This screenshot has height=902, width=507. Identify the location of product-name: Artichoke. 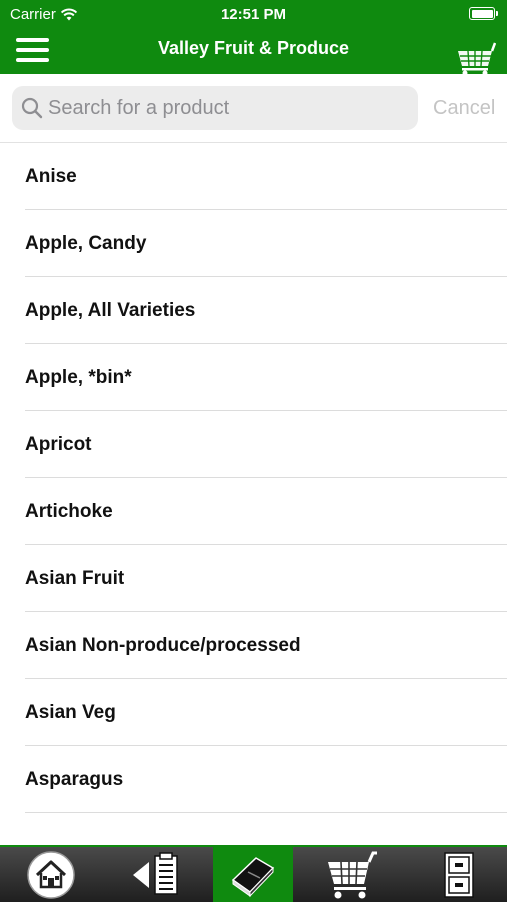
(69, 511).